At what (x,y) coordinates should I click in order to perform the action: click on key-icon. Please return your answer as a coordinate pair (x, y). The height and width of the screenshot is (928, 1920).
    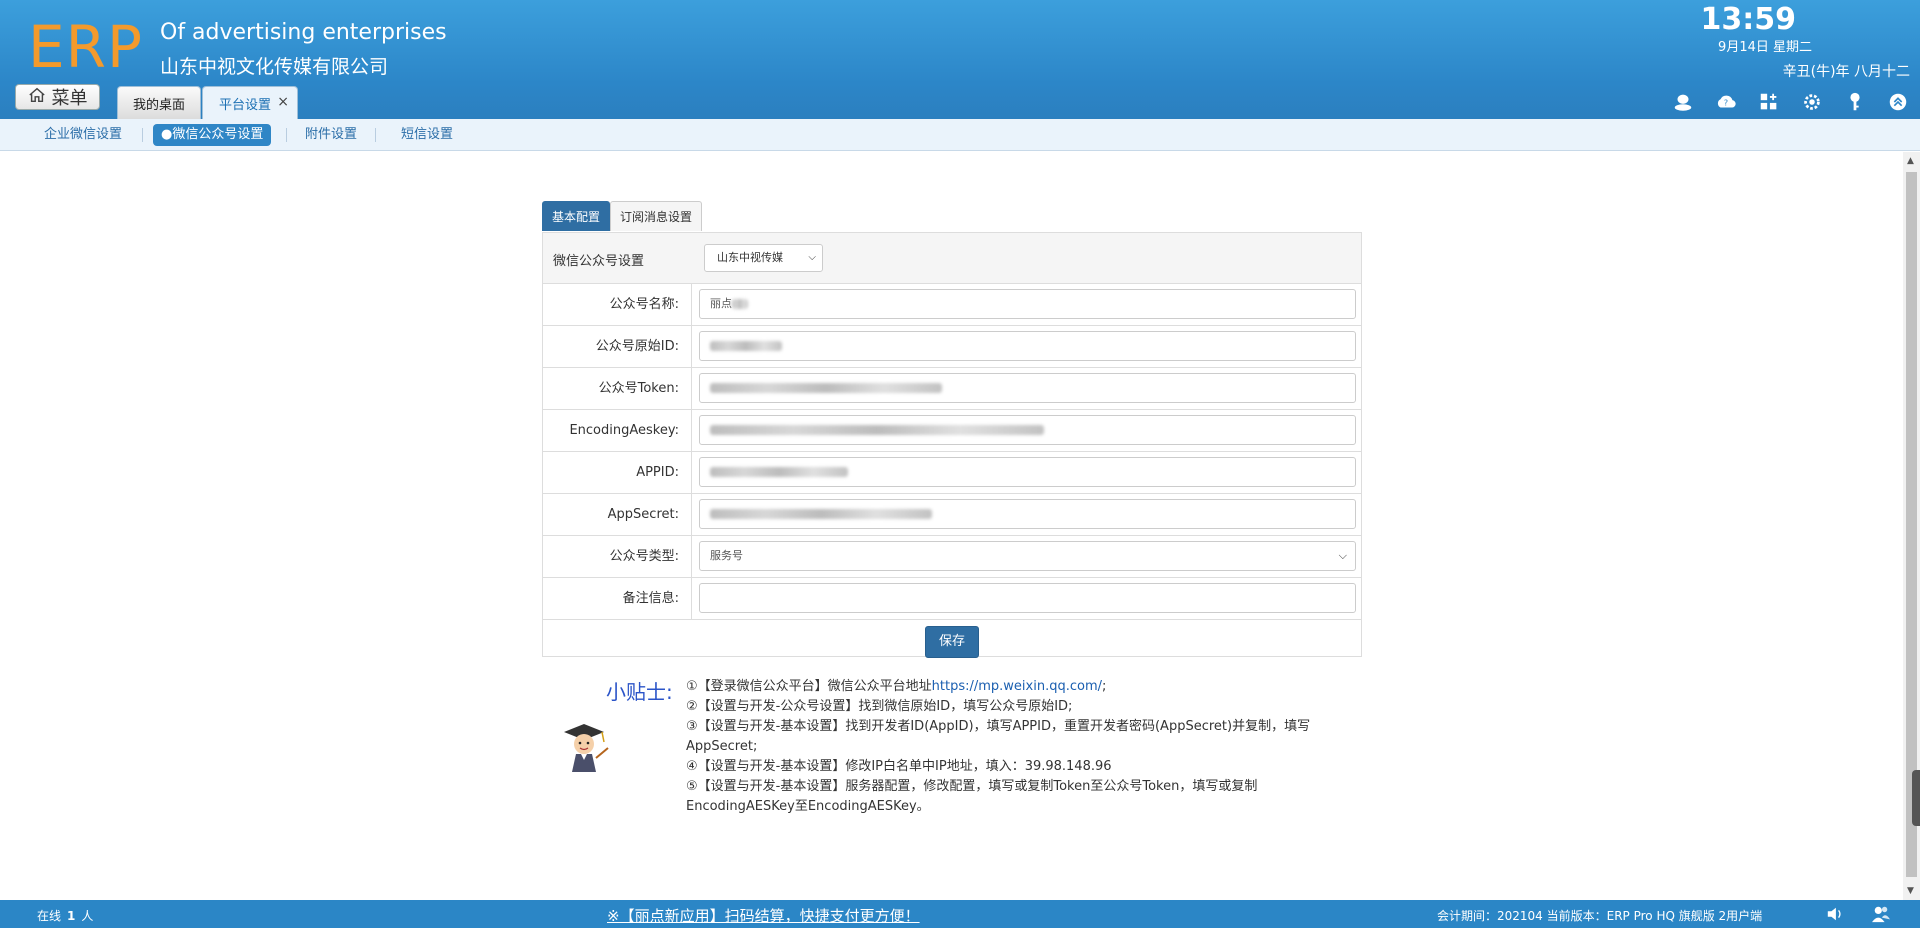
    Looking at the image, I should click on (1855, 102).